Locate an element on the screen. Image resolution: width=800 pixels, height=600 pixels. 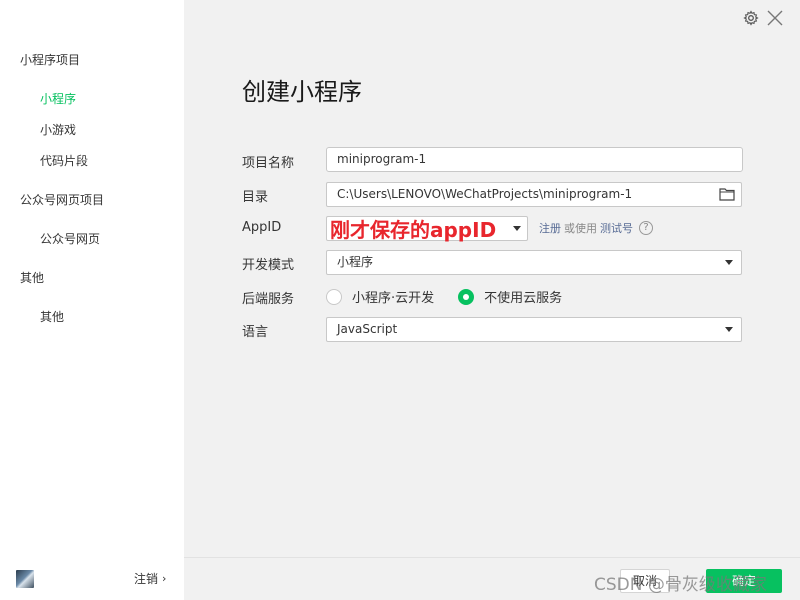
radio-cloud-dev: 小程序·云开发 is located at coordinates (380, 296).